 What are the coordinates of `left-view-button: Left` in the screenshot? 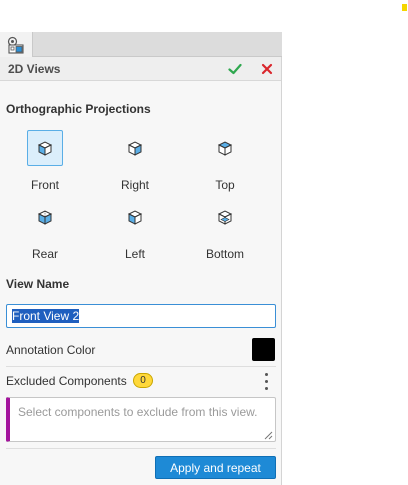 It's located at (136, 230).